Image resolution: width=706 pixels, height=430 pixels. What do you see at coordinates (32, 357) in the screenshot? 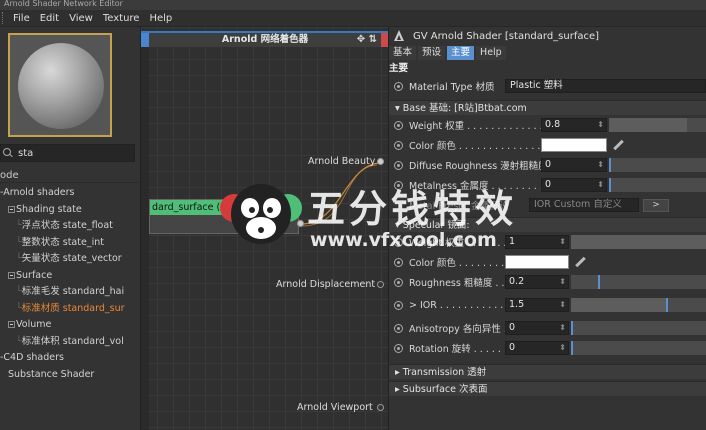
I see `tree-item-label: -C4D shaders` at bounding box center [32, 357].